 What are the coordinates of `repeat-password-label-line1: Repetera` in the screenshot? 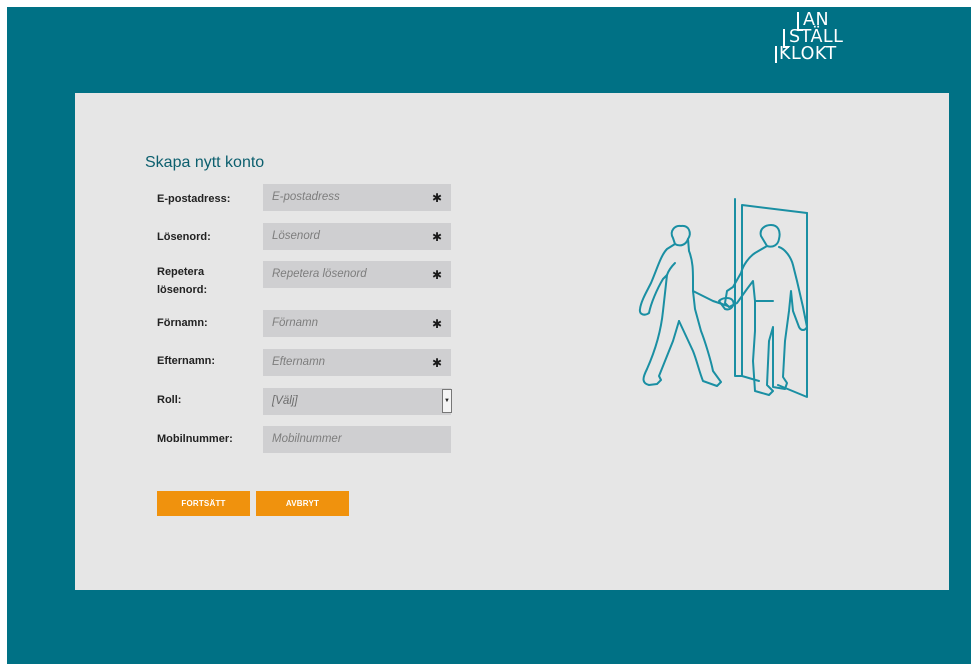 It's located at (181, 272).